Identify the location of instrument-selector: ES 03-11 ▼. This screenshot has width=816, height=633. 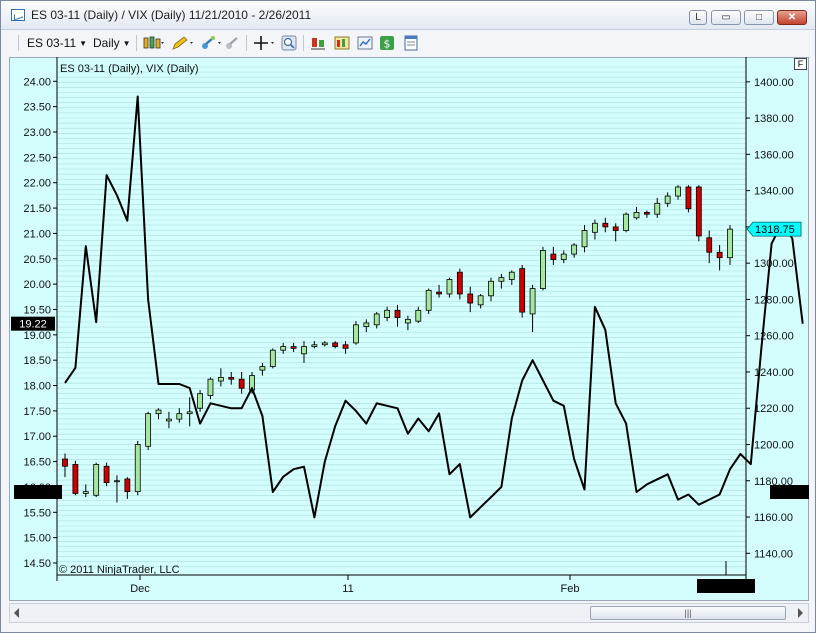
(57, 43).